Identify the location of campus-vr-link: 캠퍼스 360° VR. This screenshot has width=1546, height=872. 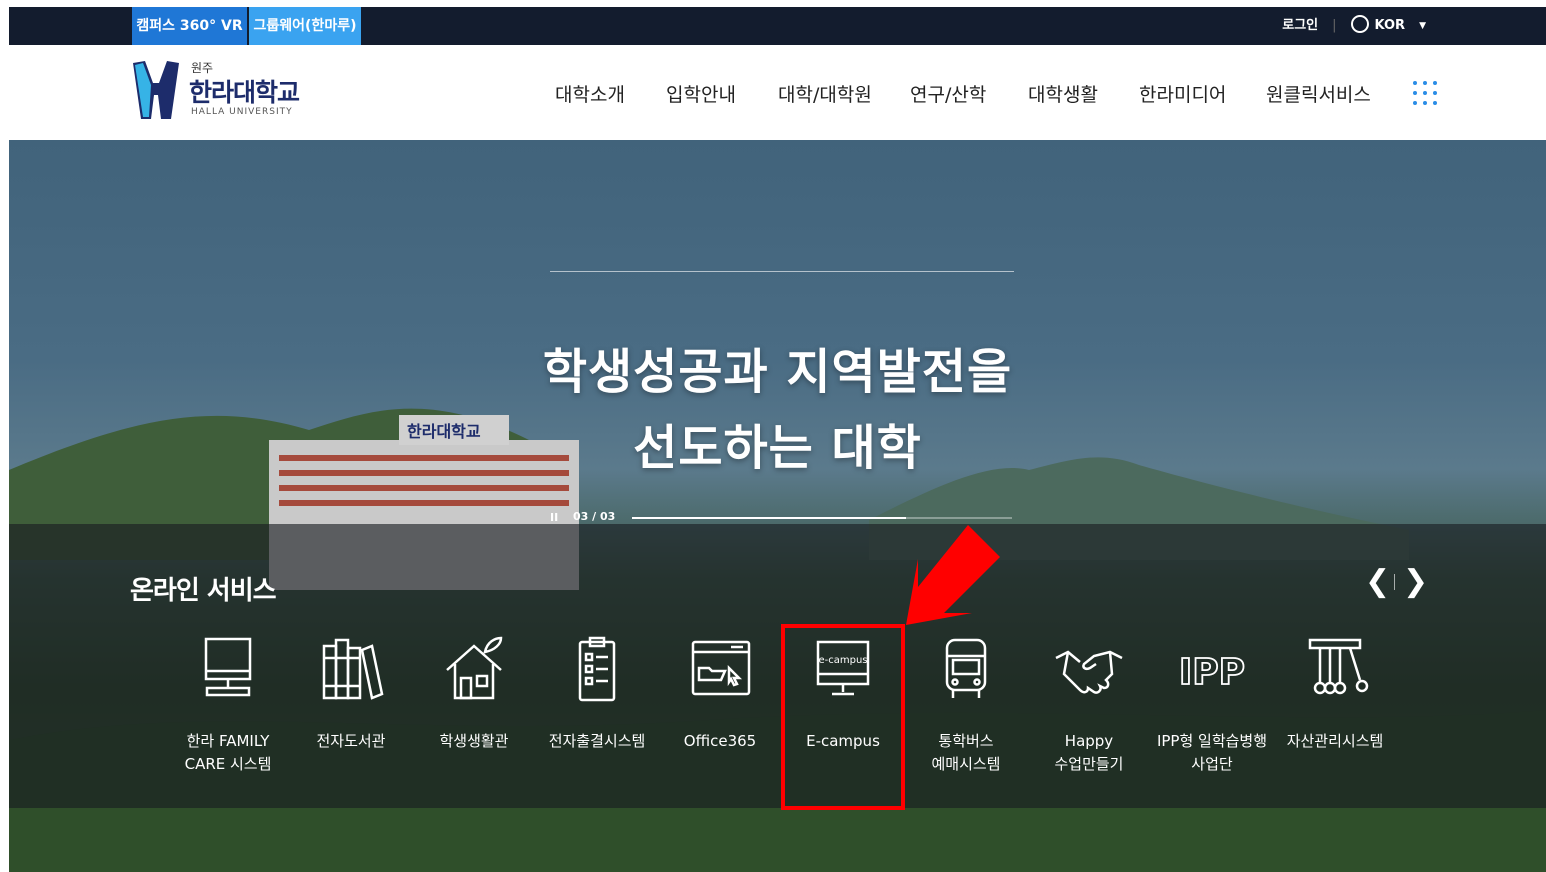
(189, 26).